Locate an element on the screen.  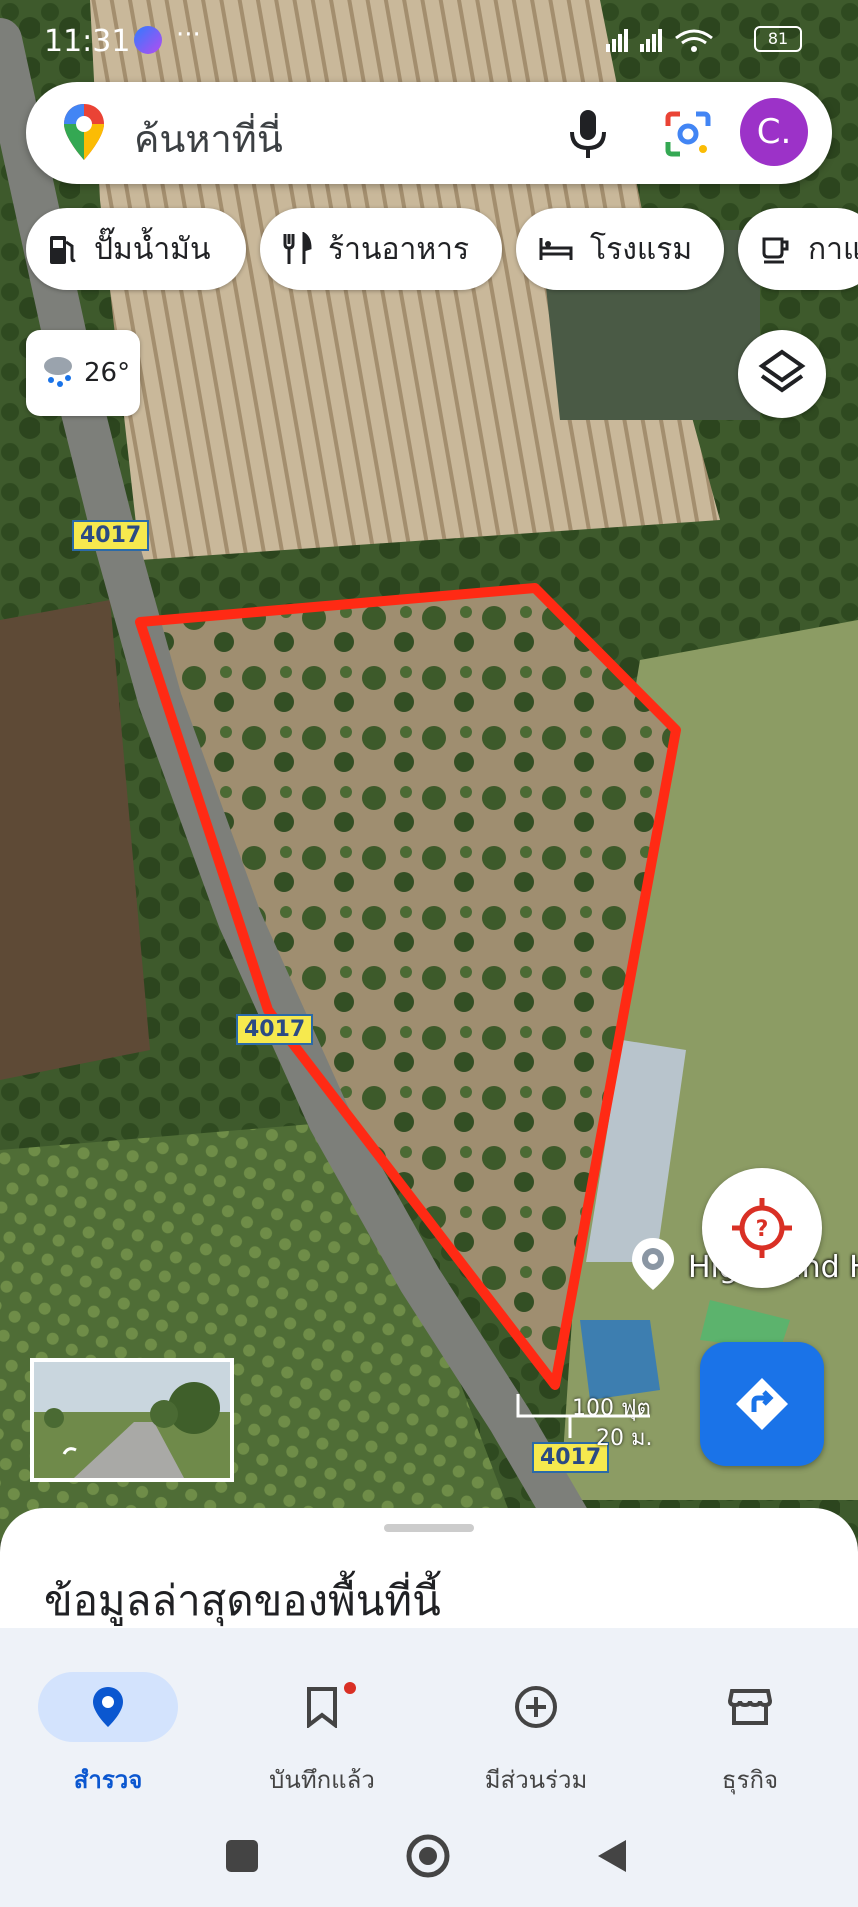
location-target-icon: ? is located at coordinates (762, 1228).